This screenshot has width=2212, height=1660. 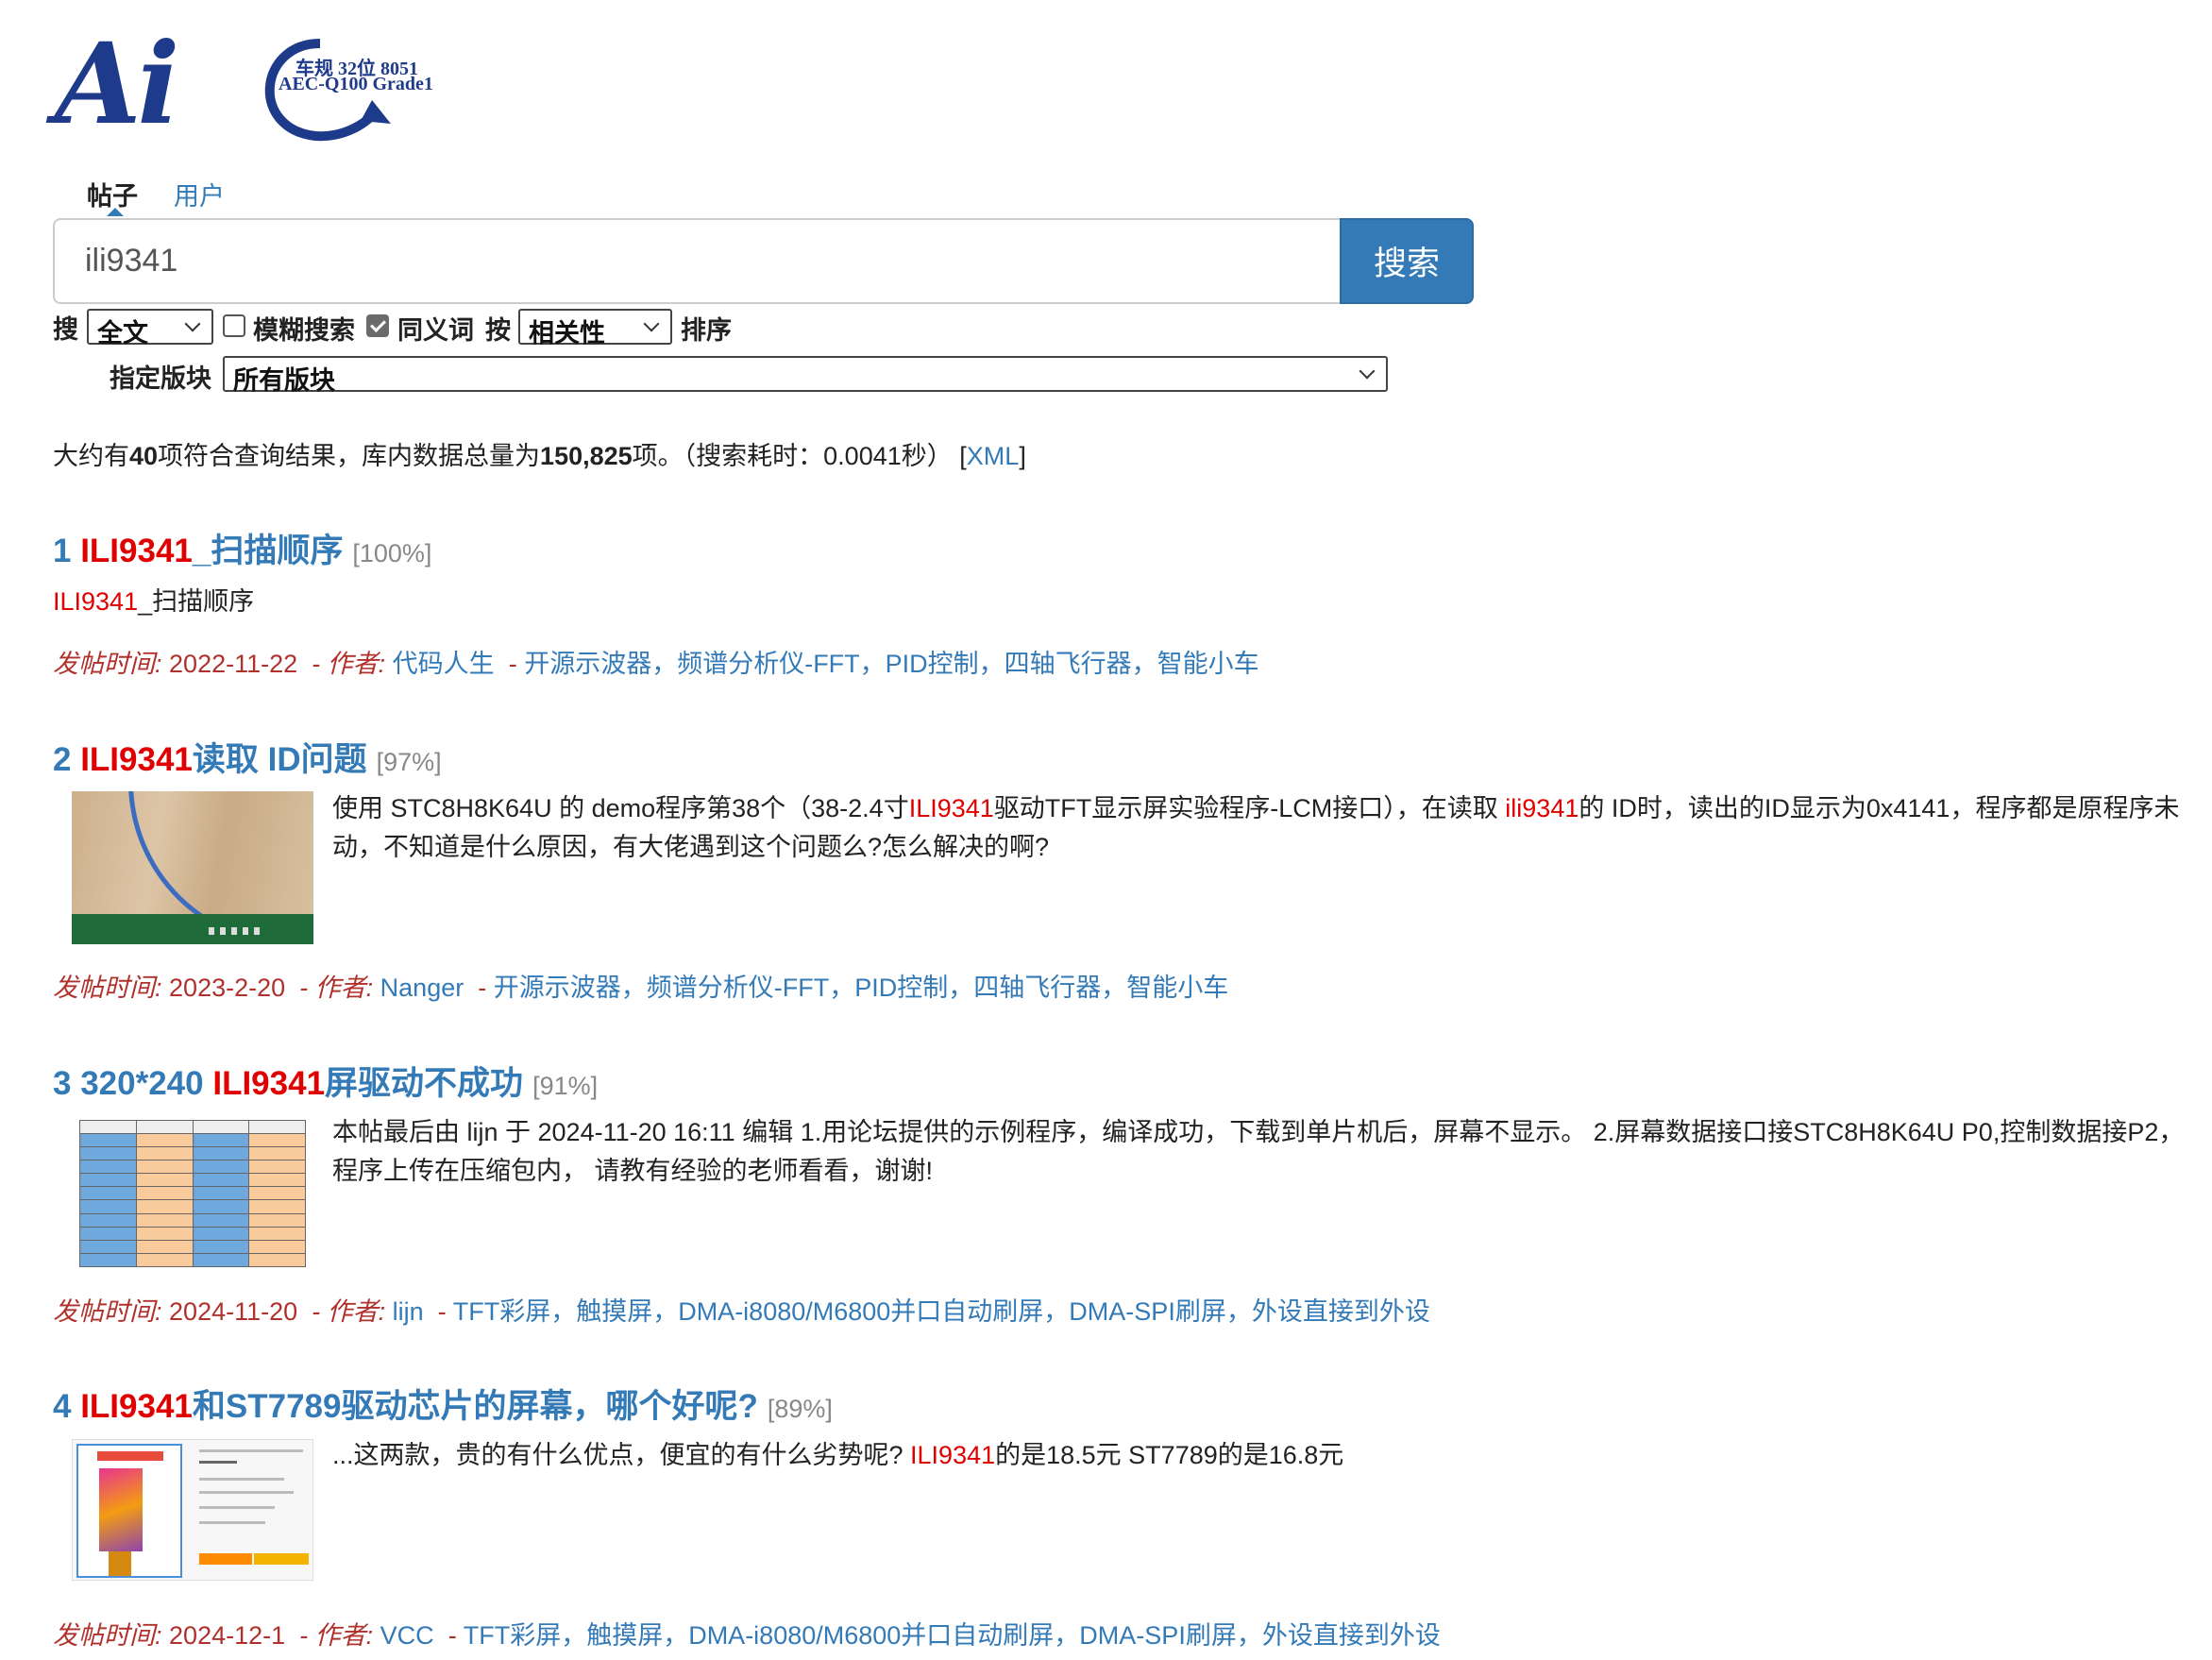 I want to click on sort-select: 相关性, so click(x=595, y=328).